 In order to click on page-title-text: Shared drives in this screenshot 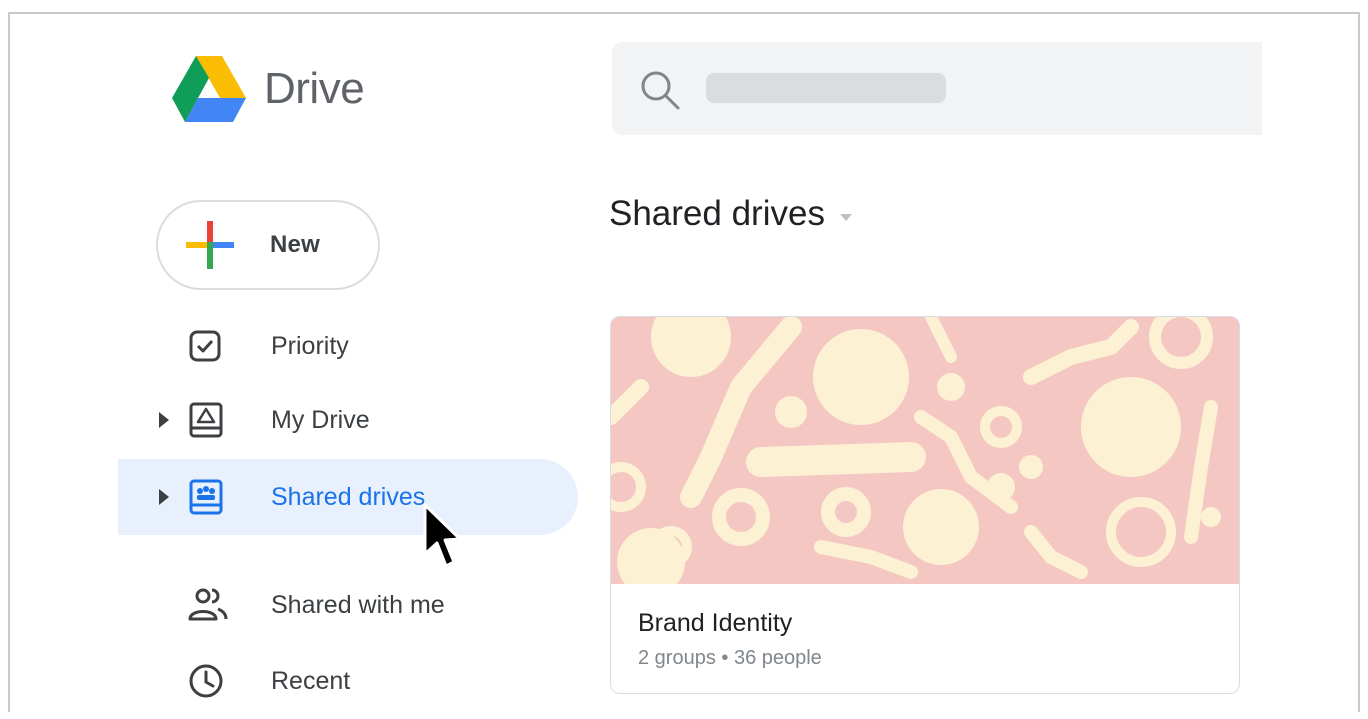, I will do `click(717, 213)`.